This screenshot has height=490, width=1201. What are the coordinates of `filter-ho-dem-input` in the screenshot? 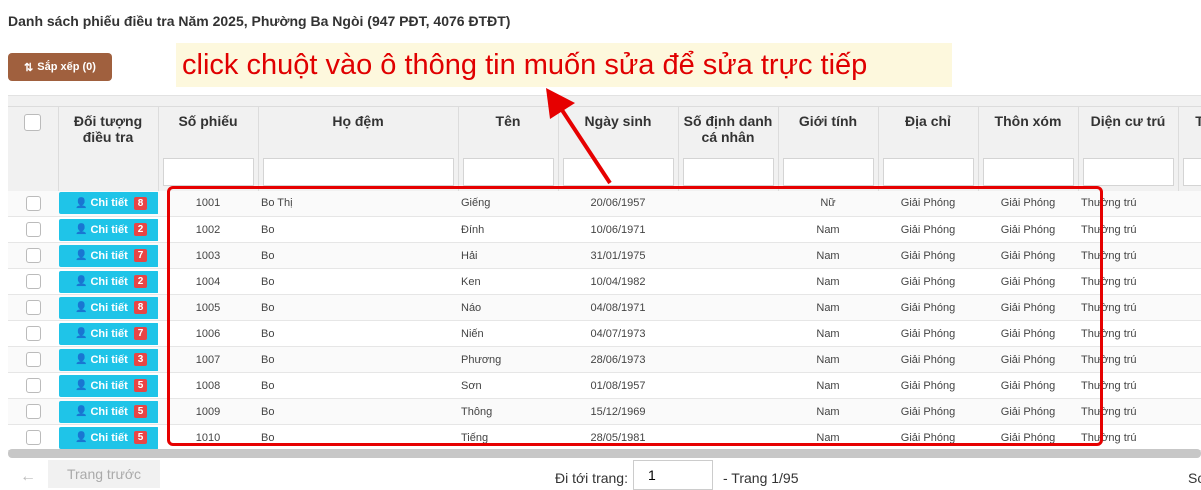 It's located at (358, 172).